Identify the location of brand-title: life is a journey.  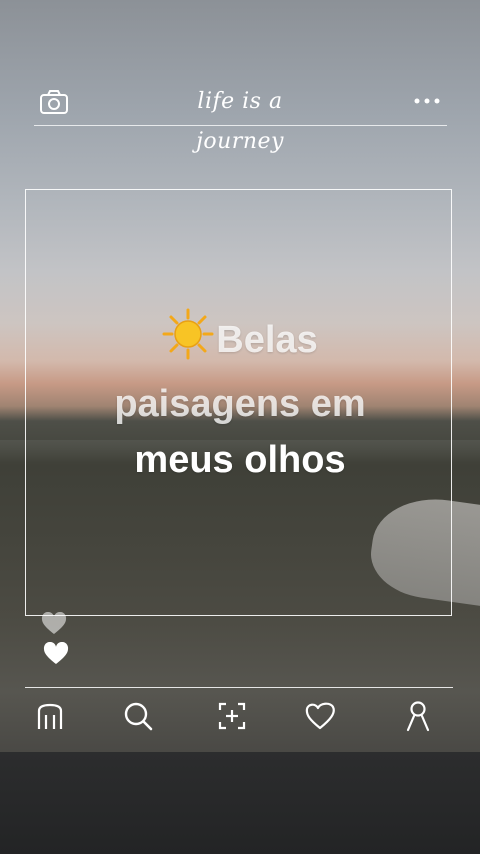
(240, 121).